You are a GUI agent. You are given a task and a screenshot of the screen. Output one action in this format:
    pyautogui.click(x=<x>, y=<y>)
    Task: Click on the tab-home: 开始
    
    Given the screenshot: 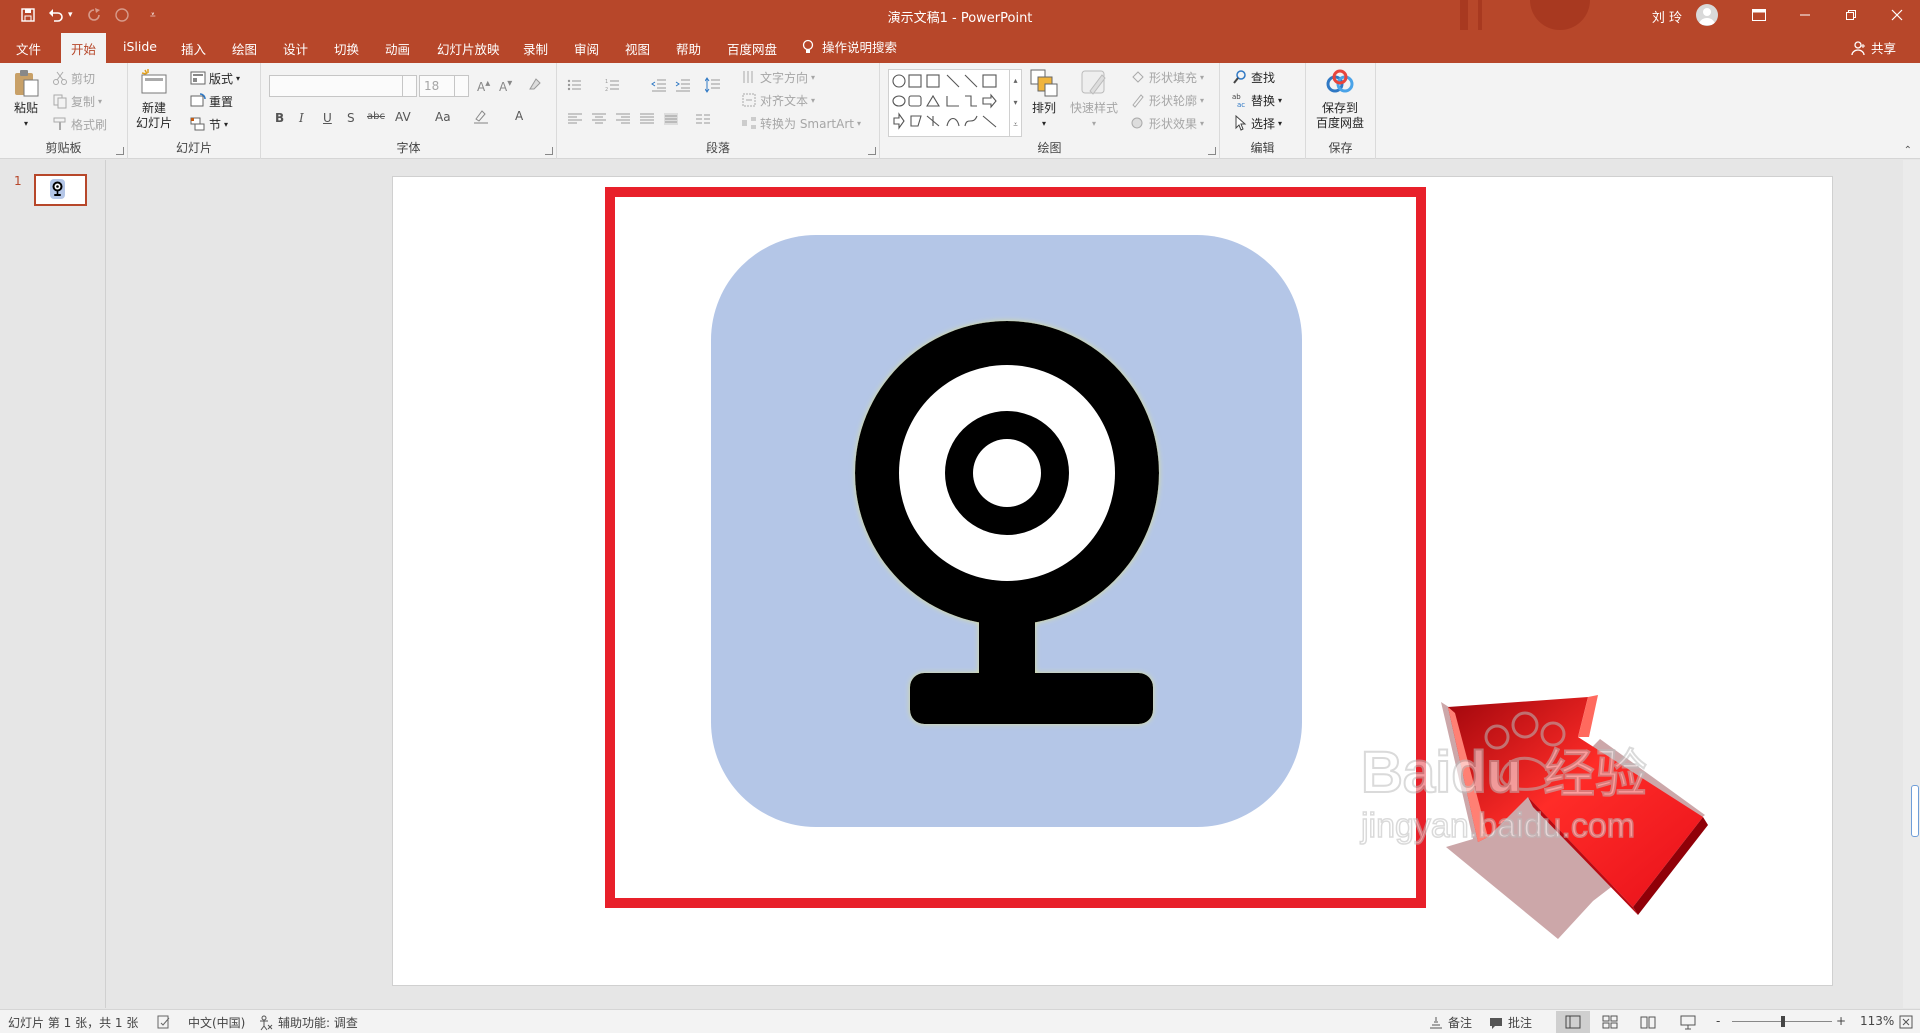 What is the action you would take?
    pyautogui.click(x=84, y=48)
    